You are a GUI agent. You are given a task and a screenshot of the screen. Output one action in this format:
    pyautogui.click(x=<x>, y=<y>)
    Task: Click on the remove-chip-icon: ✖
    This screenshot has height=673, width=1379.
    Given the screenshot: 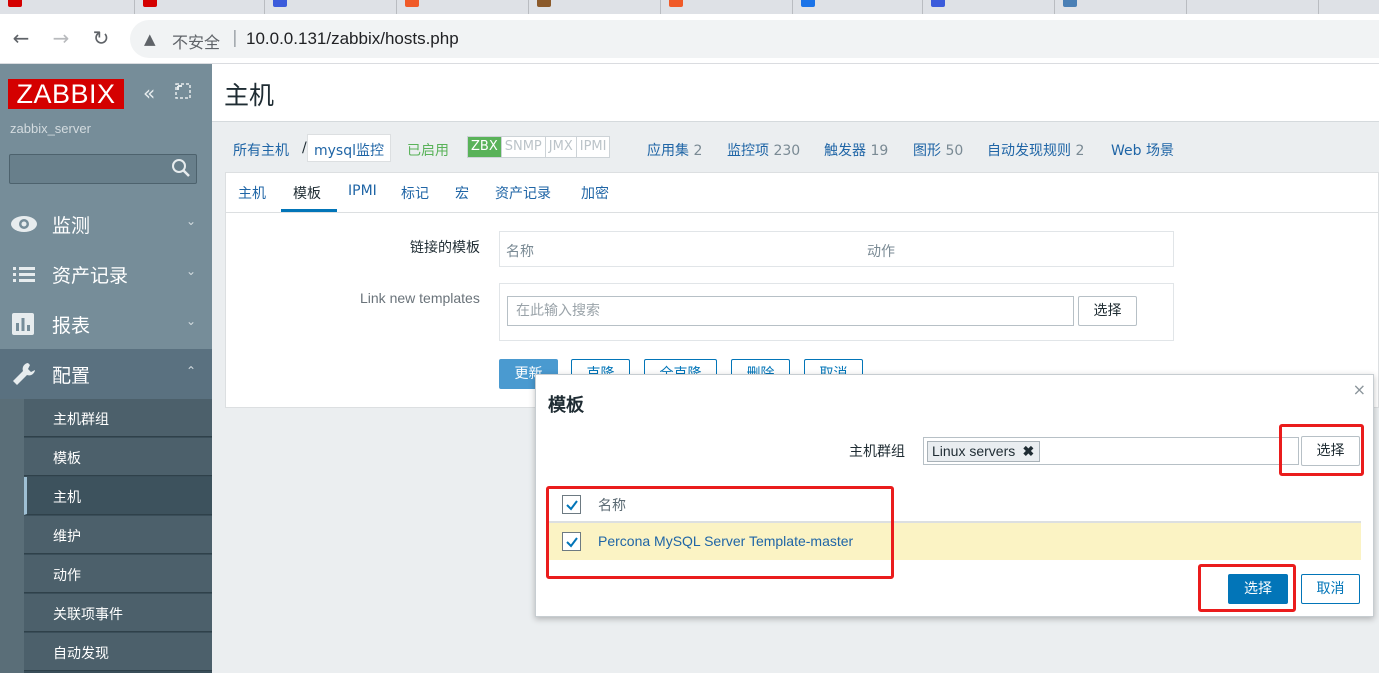 What is the action you would take?
    pyautogui.click(x=1029, y=451)
    